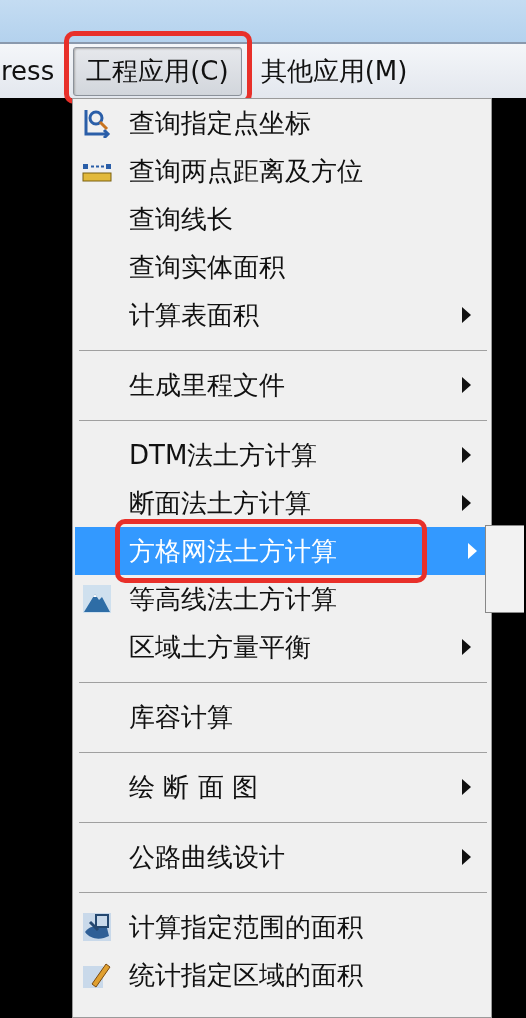  Describe the element at coordinates (280, 171) in the screenshot. I see `menu-item: 查询两点距离及方位` at that location.